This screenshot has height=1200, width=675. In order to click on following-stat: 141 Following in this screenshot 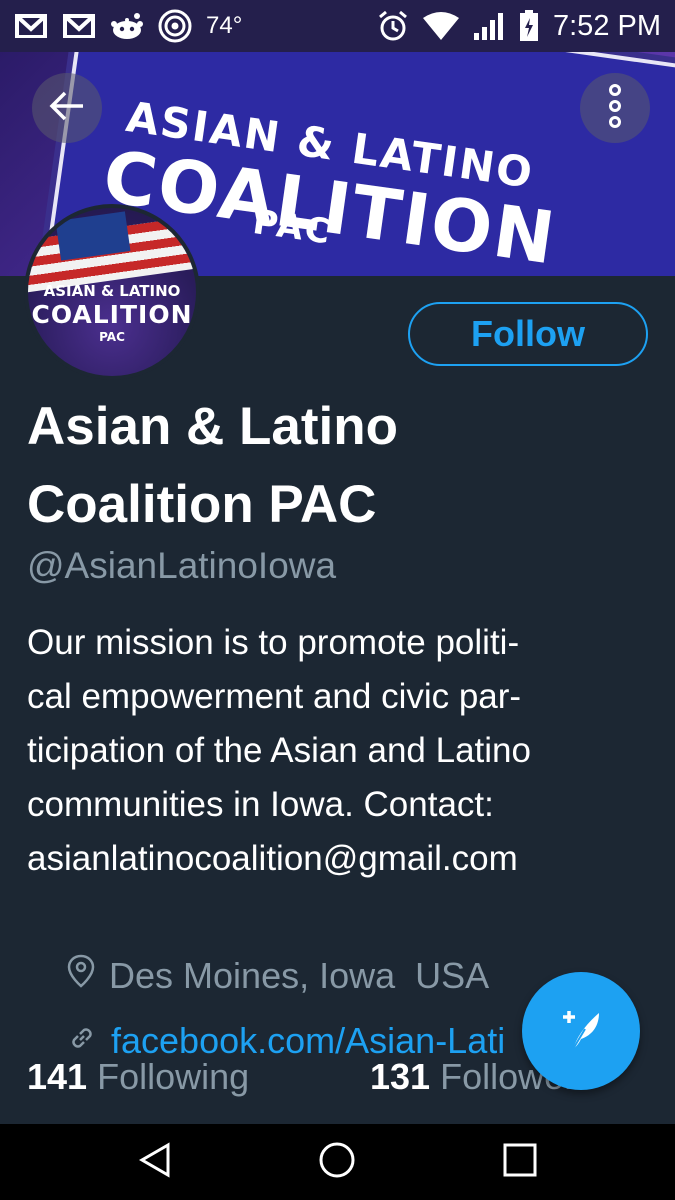, I will do `click(138, 1077)`.